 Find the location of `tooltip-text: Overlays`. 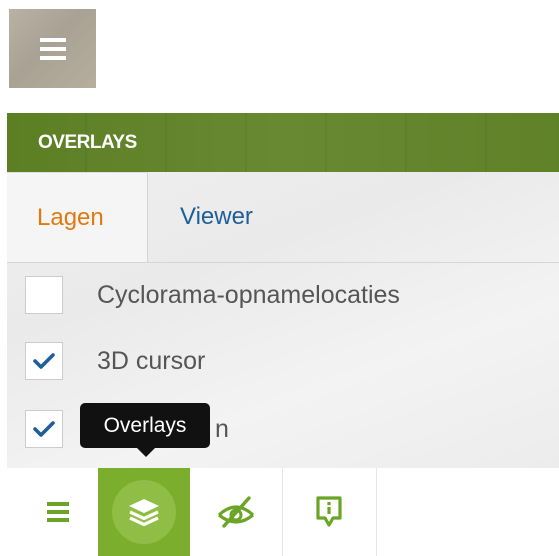

tooltip-text: Overlays is located at coordinates (145, 425).